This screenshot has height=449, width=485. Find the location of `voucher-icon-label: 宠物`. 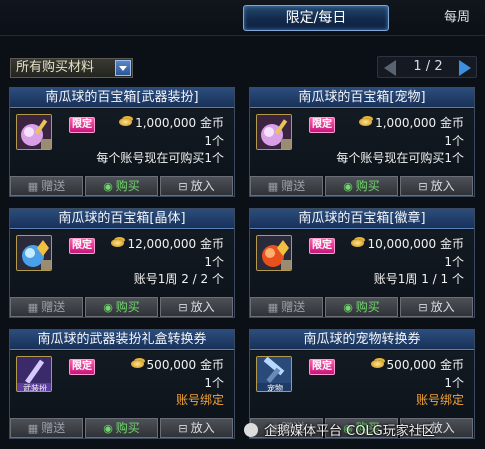

voucher-icon-label: 宠物 is located at coordinates (275, 387).